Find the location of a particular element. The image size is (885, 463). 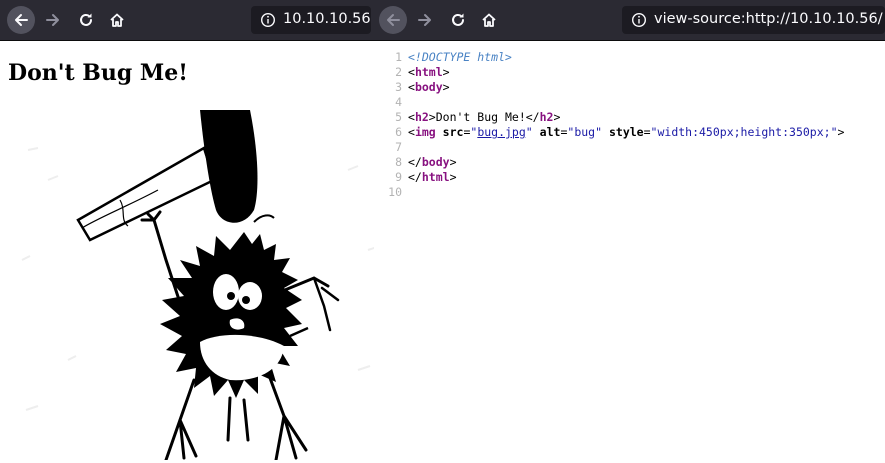

attr-value: width:450px;height:350px; is located at coordinates (744, 132).